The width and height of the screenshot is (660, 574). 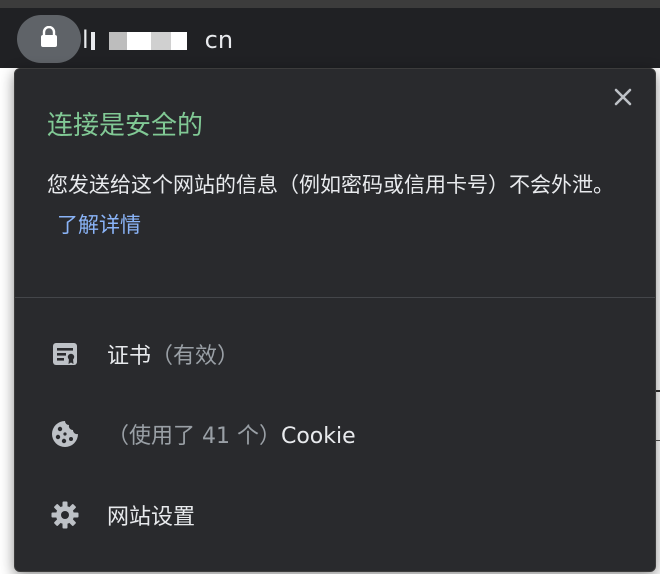 What do you see at coordinates (65, 434) in the screenshot?
I see `cookie-icon` at bounding box center [65, 434].